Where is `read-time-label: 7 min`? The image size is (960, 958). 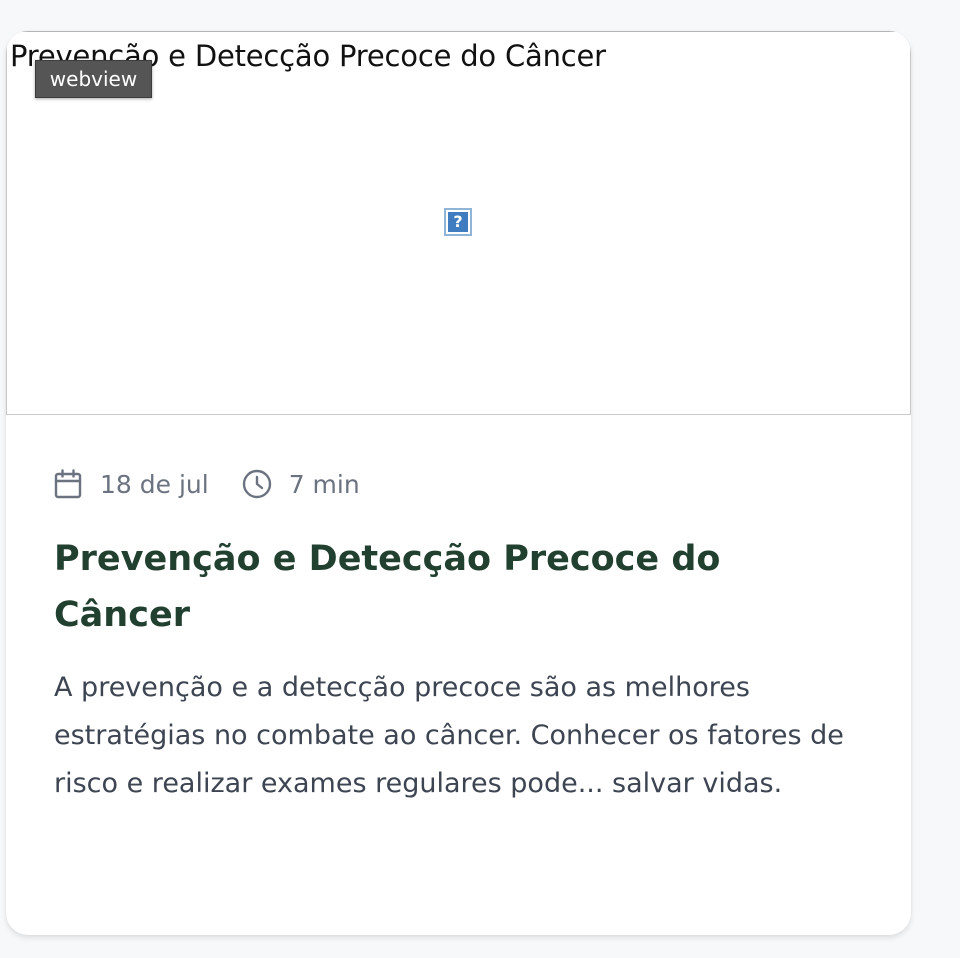
read-time-label: 7 min is located at coordinates (324, 484).